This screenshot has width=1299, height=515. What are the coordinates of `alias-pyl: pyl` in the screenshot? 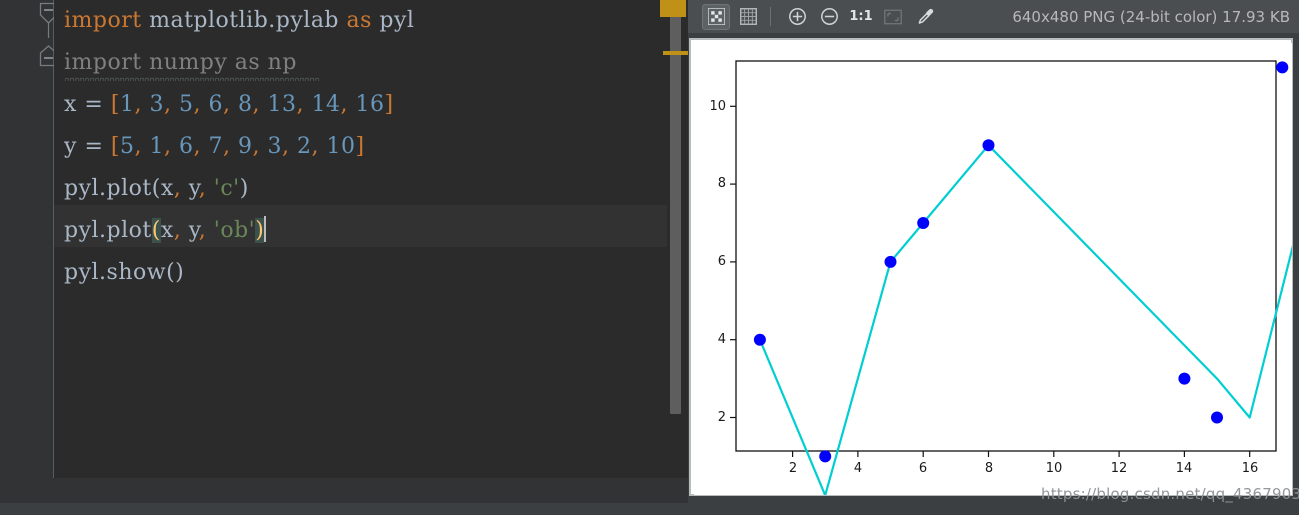 It's located at (397, 20).